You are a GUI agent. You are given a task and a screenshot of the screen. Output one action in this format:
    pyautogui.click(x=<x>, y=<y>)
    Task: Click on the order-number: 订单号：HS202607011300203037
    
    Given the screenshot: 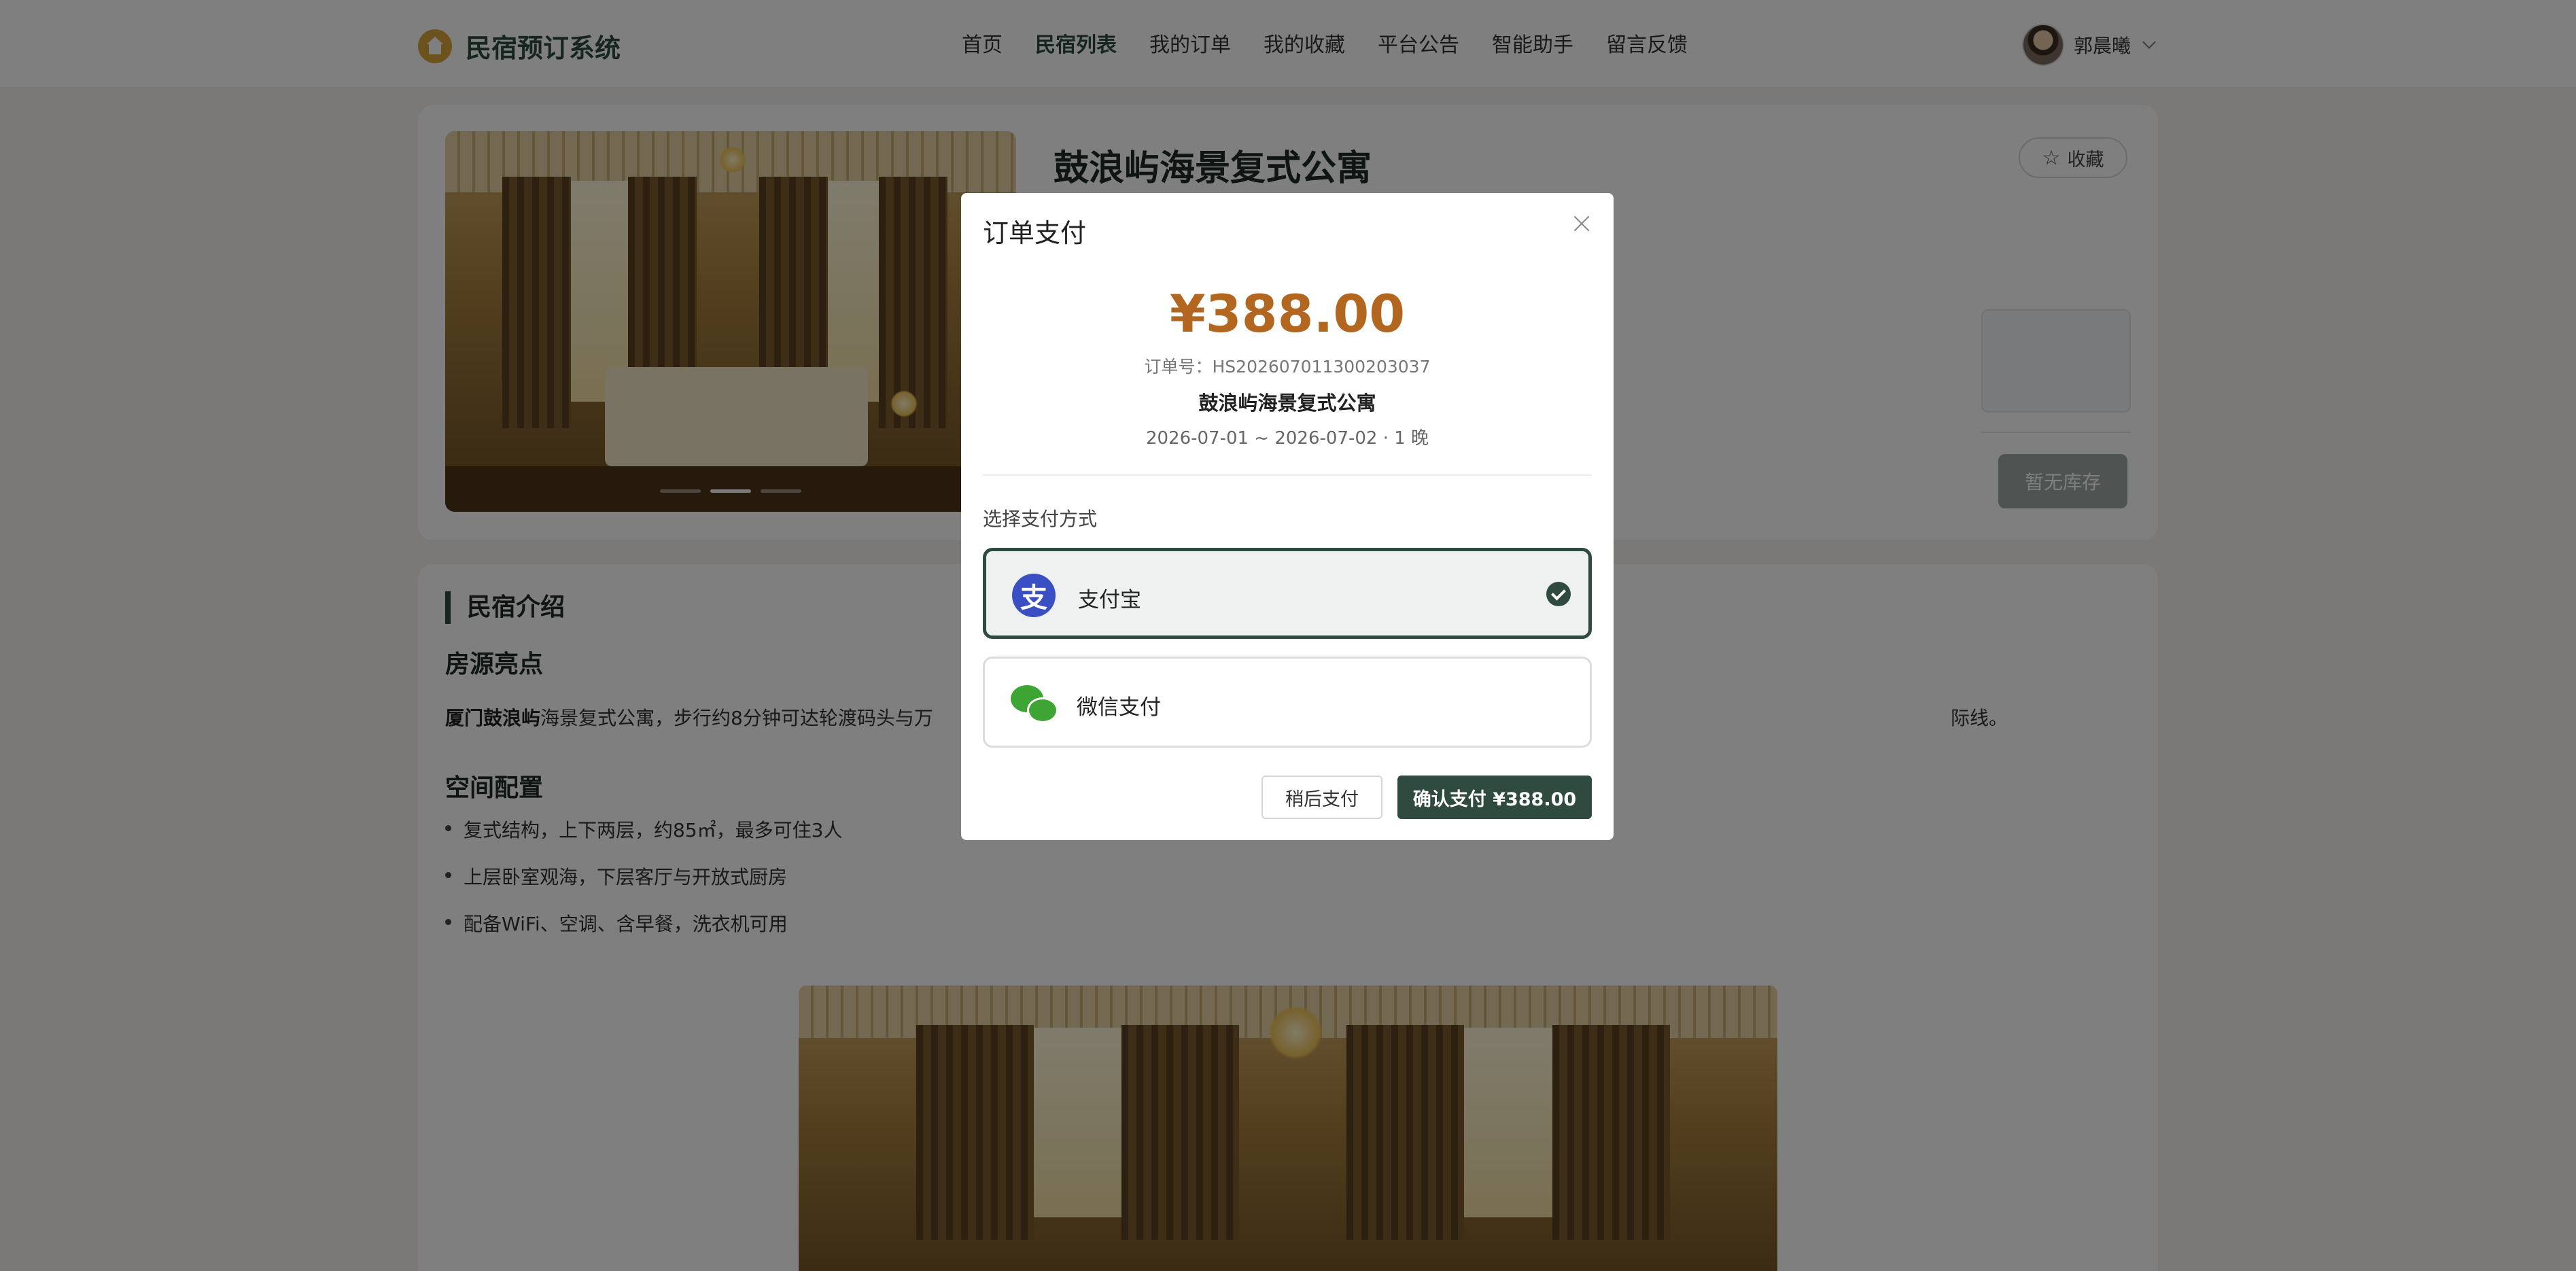 What is the action you would take?
    pyautogui.click(x=1287, y=367)
    